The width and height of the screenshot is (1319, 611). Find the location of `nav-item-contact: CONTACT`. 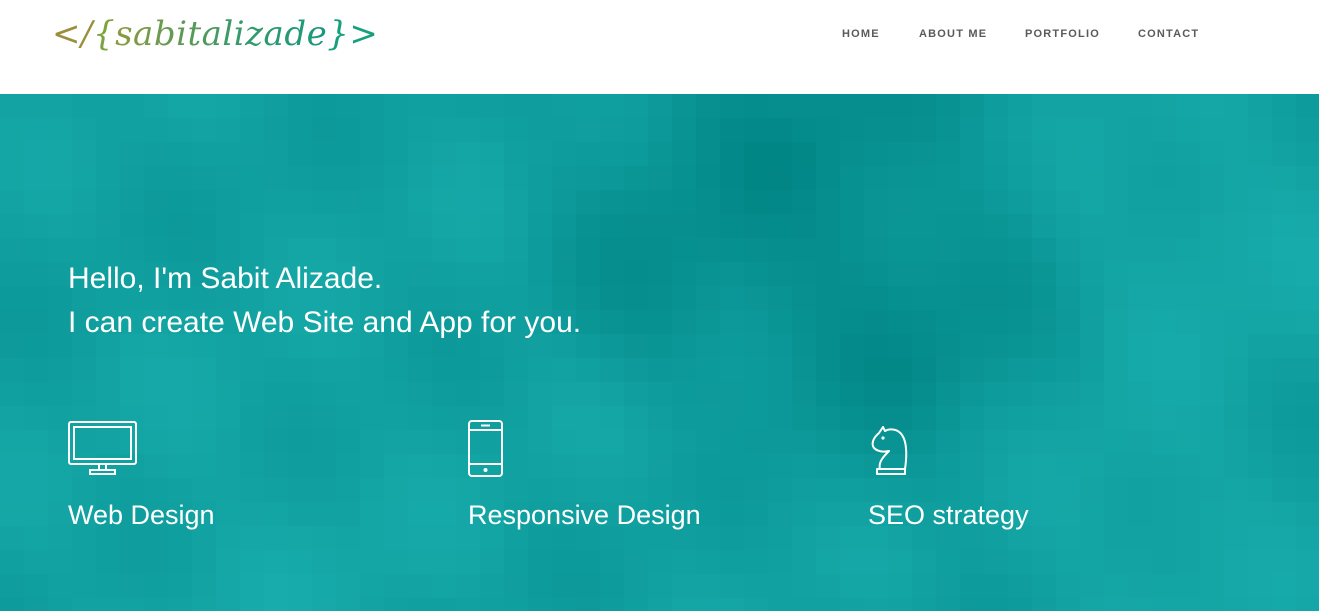

nav-item-contact: CONTACT is located at coordinates (1168, 34).